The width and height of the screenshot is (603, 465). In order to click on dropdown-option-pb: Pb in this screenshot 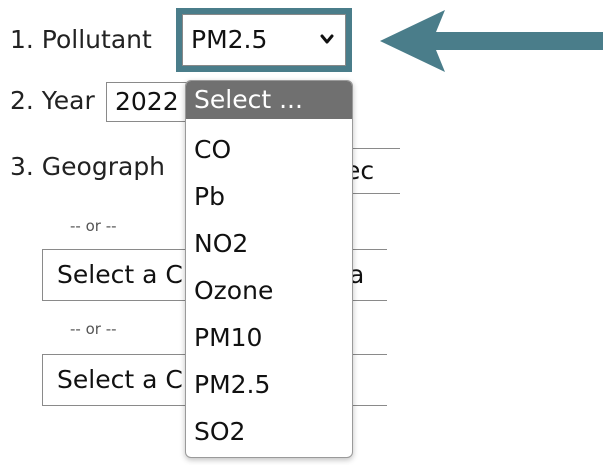, I will do `click(269, 197)`.